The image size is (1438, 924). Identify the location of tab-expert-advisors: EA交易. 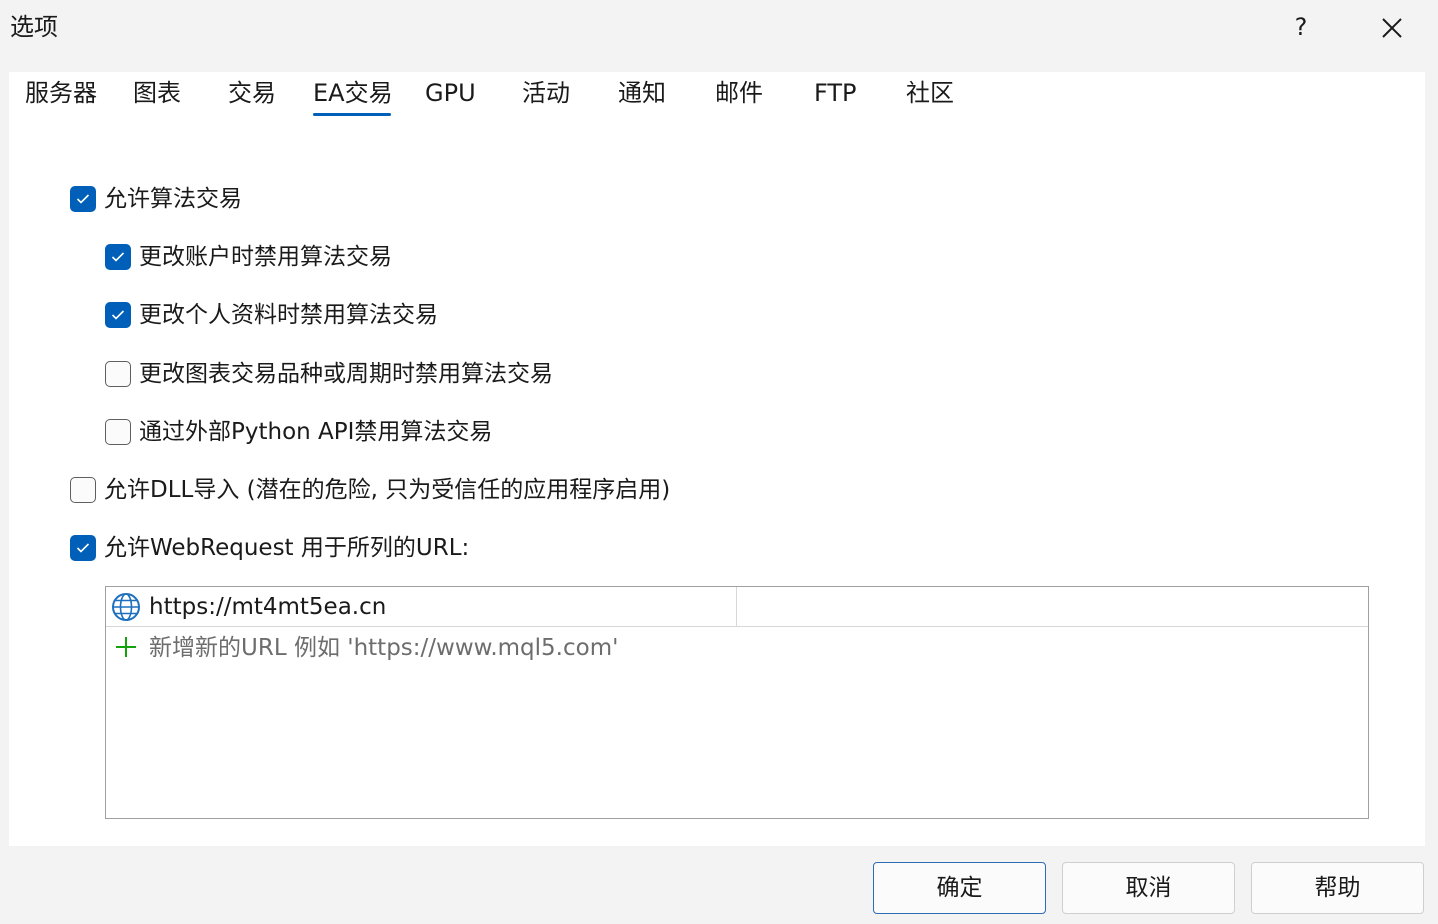
(353, 93).